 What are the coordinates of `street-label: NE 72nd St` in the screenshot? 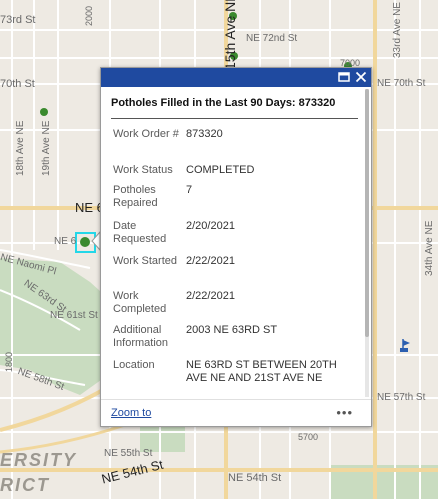 It's located at (272, 38).